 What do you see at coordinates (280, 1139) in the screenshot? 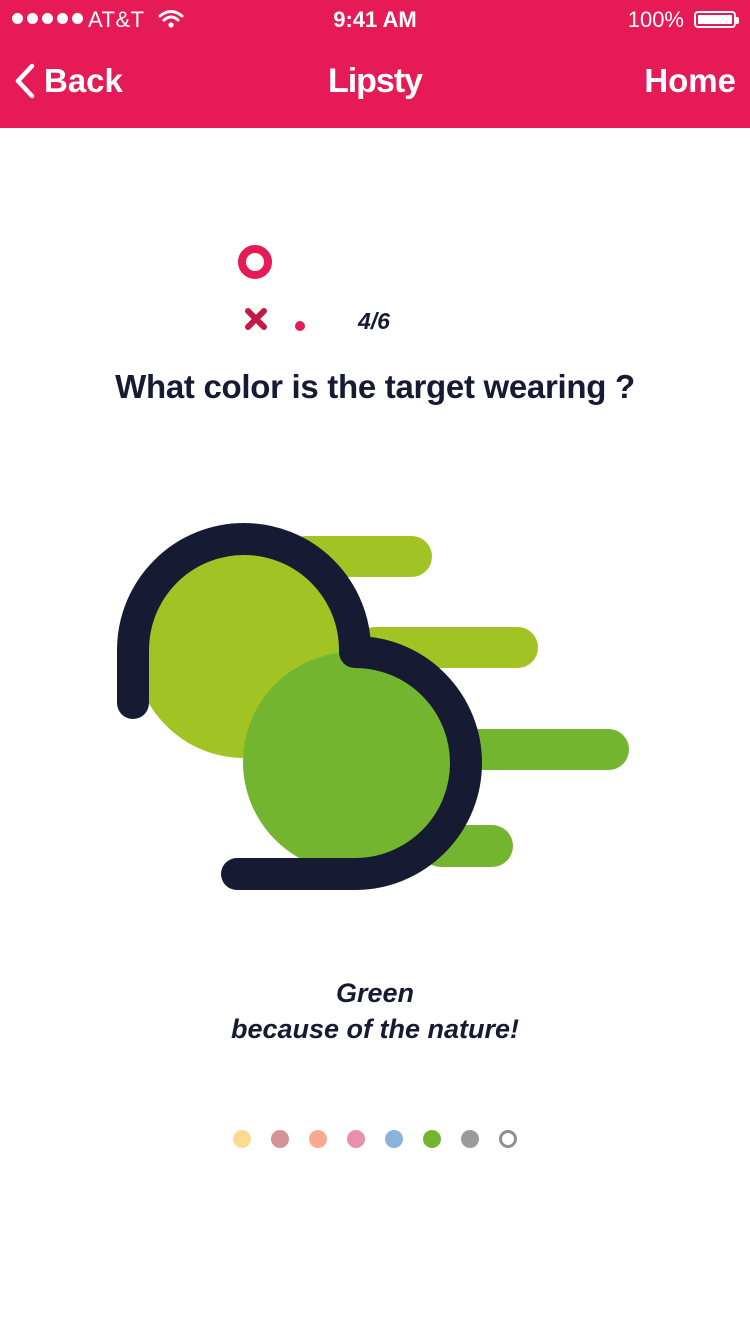
I see `color-option-mauve` at bounding box center [280, 1139].